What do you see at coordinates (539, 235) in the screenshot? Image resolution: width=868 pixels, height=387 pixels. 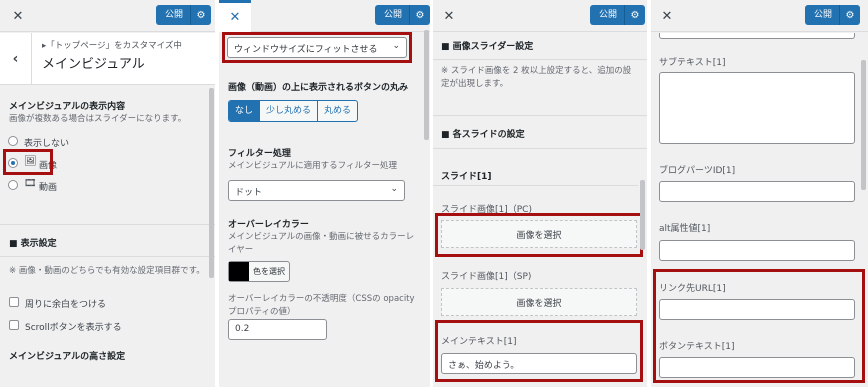 I see `highlight-pc-image` at bounding box center [539, 235].